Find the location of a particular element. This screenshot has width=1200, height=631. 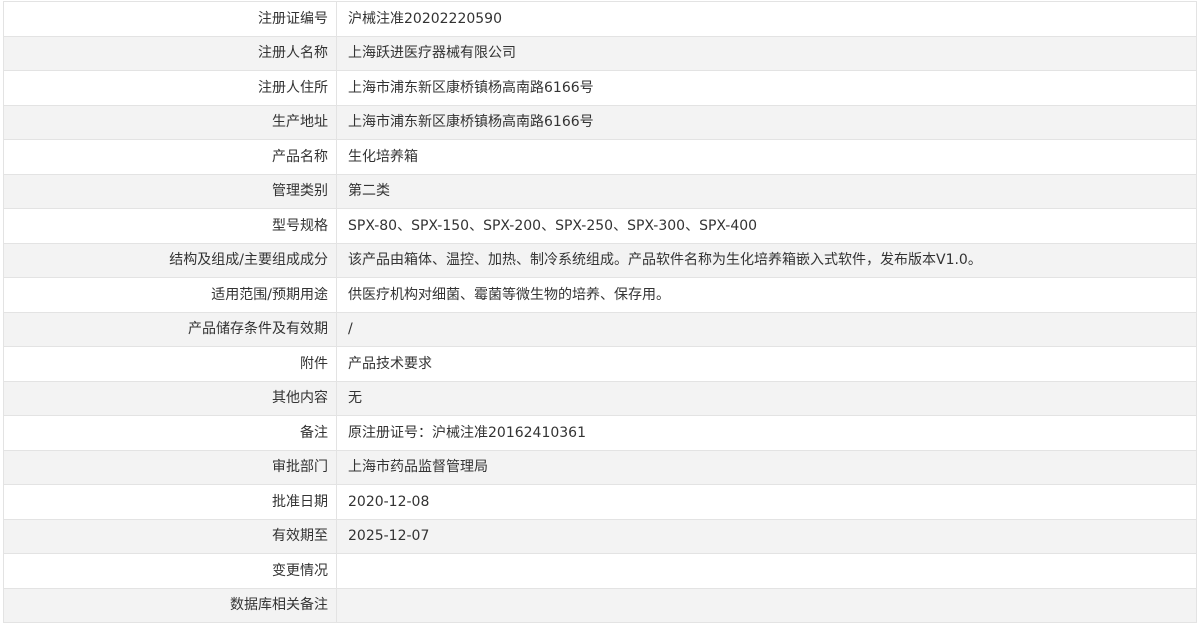

row-value: 第二类 is located at coordinates (766, 191).